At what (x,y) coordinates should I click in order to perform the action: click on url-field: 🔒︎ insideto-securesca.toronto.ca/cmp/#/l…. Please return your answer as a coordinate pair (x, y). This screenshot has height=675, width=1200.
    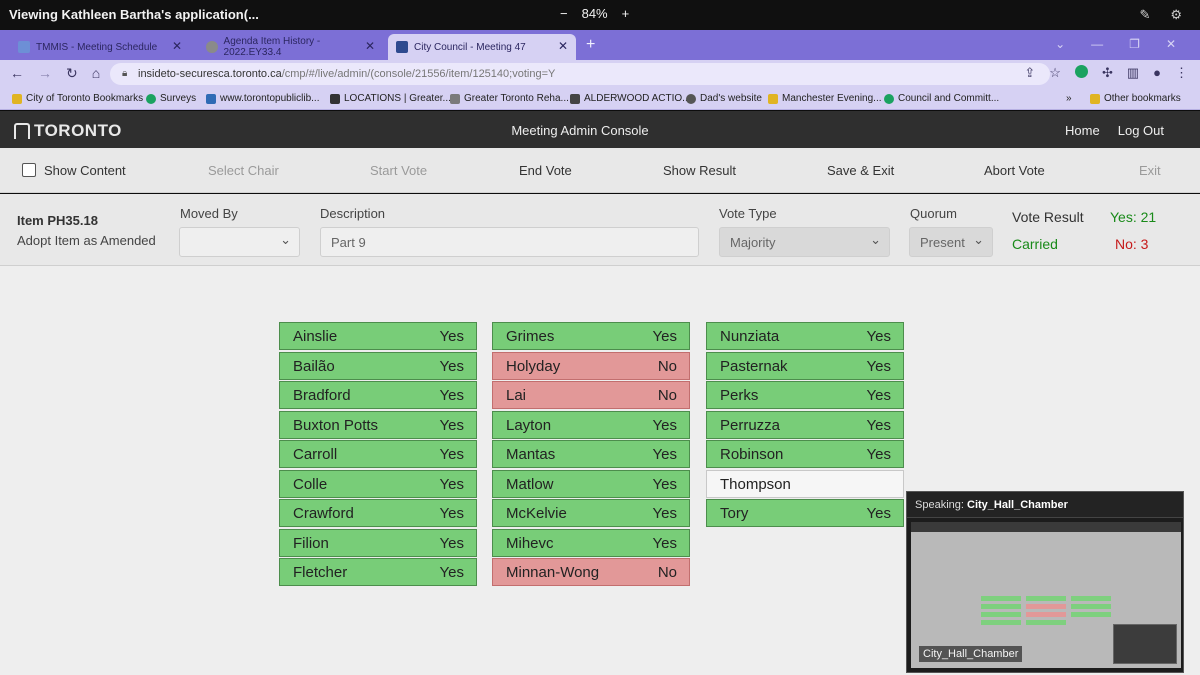
    Looking at the image, I should click on (580, 74).